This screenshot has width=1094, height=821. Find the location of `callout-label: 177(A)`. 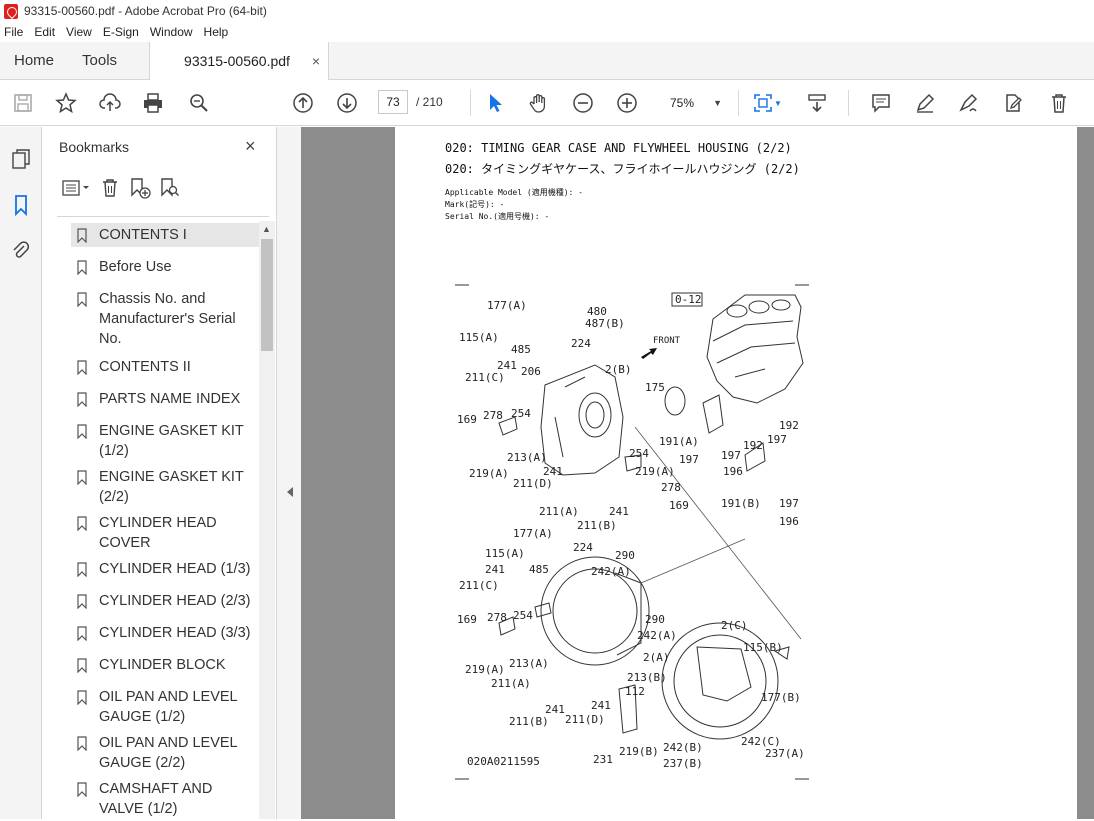

callout-label: 177(A) is located at coordinates (533, 533).